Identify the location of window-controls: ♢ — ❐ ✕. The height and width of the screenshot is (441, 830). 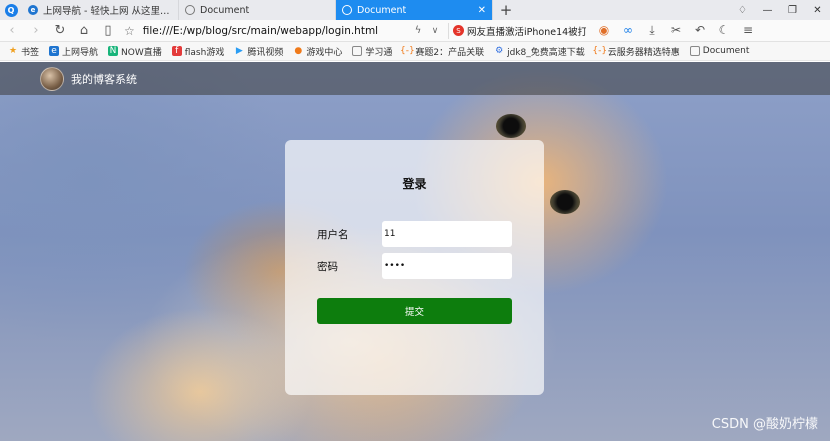
(780, 10).